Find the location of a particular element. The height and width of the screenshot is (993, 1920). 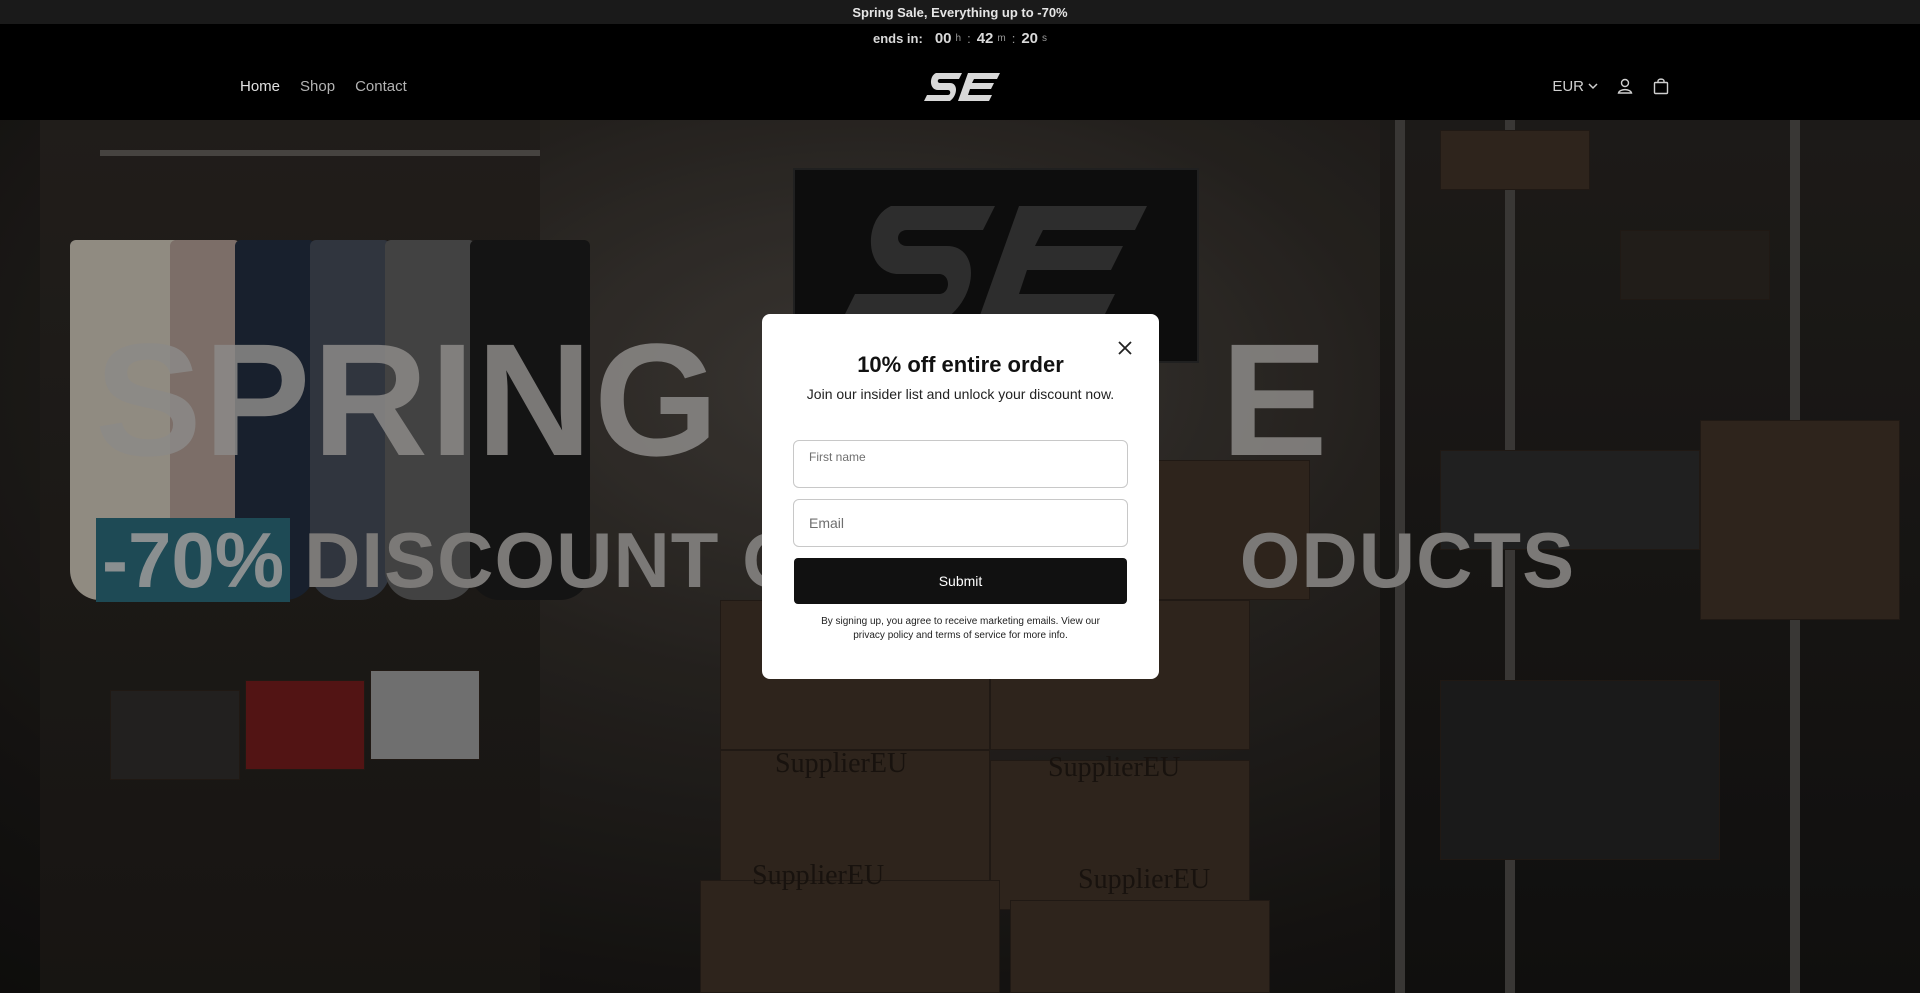

announcement-text: Spring Sale, Everything up to -70% is located at coordinates (960, 12).